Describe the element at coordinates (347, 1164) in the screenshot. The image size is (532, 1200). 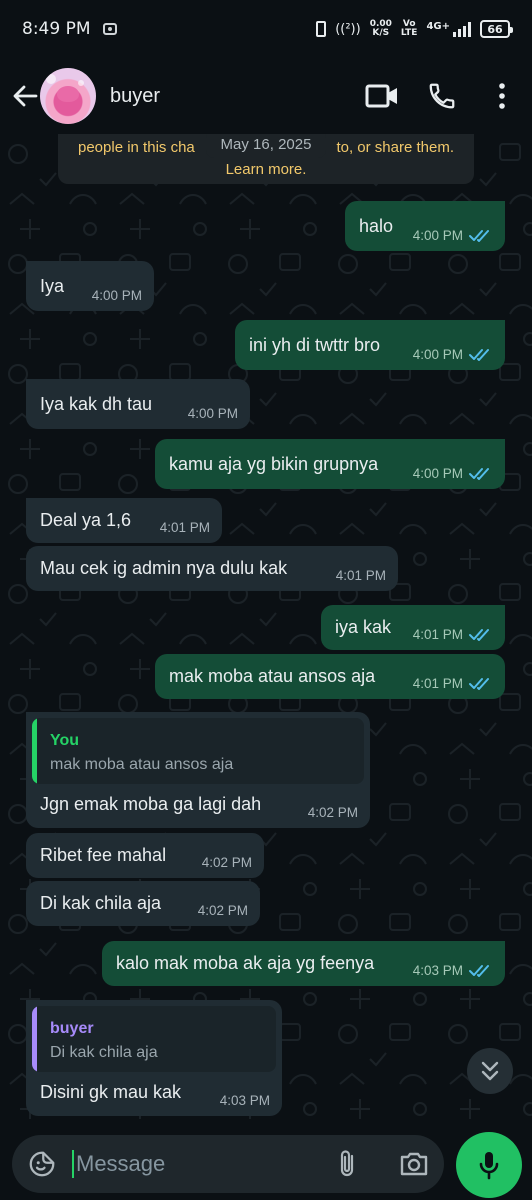
I see `attach-button` at that location.